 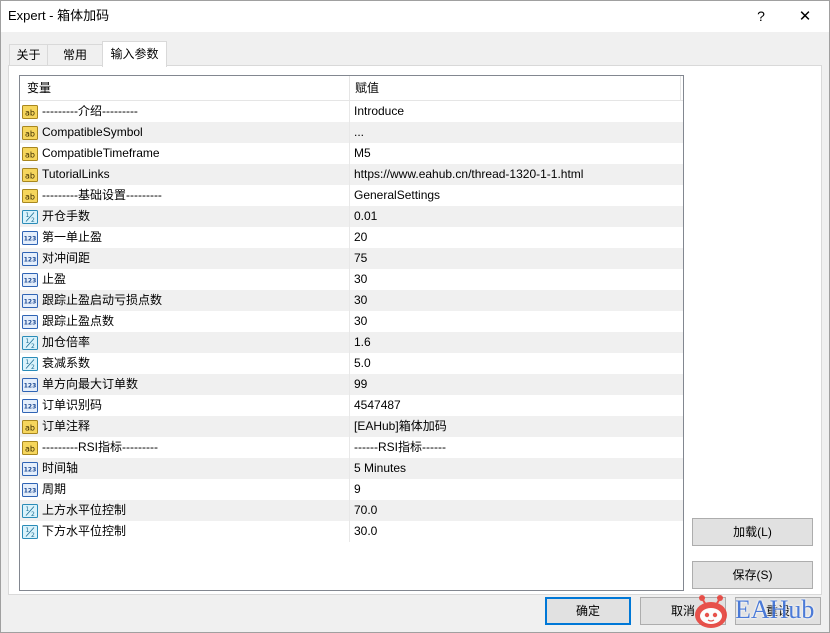 What do you see at coordinates (185, 279) in the screenshot?
I see `input-variable-cell: 123 止盈` at bounding box center [185, 279].